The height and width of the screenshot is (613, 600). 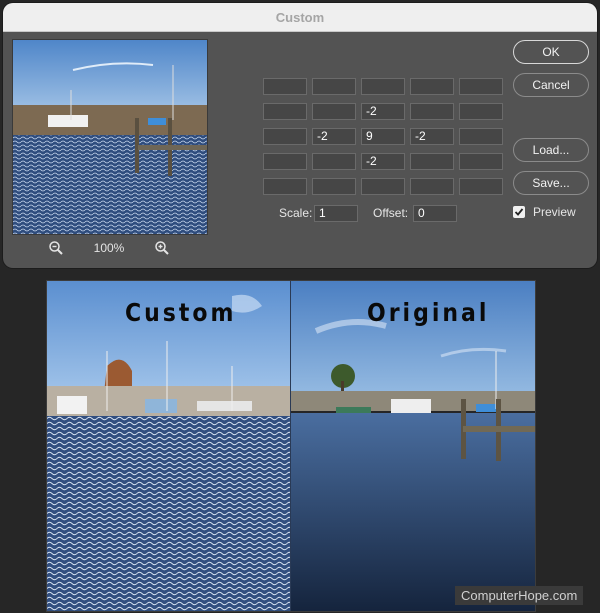 I want to click on custom-label: Custom, so click(x=181, y=313).